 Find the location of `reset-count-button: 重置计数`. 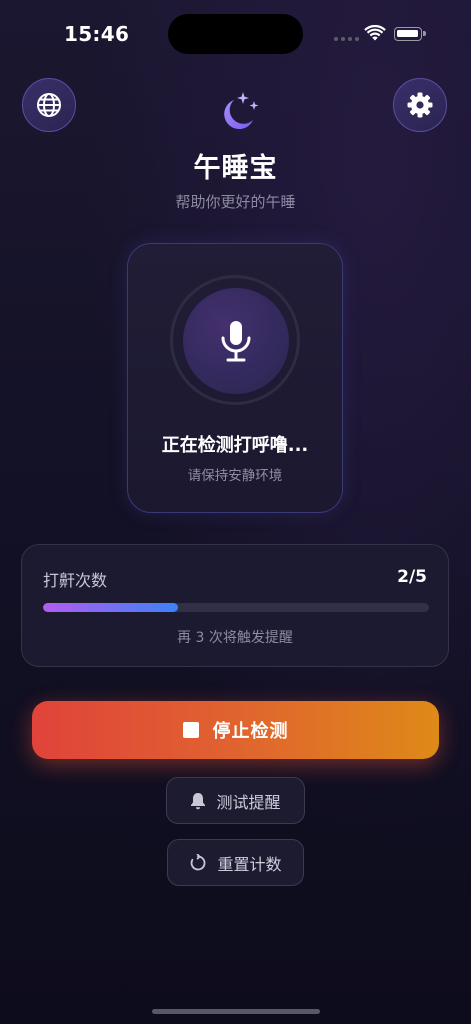

reset-count-button: 重置计数 is located at coordinates (235, 862).